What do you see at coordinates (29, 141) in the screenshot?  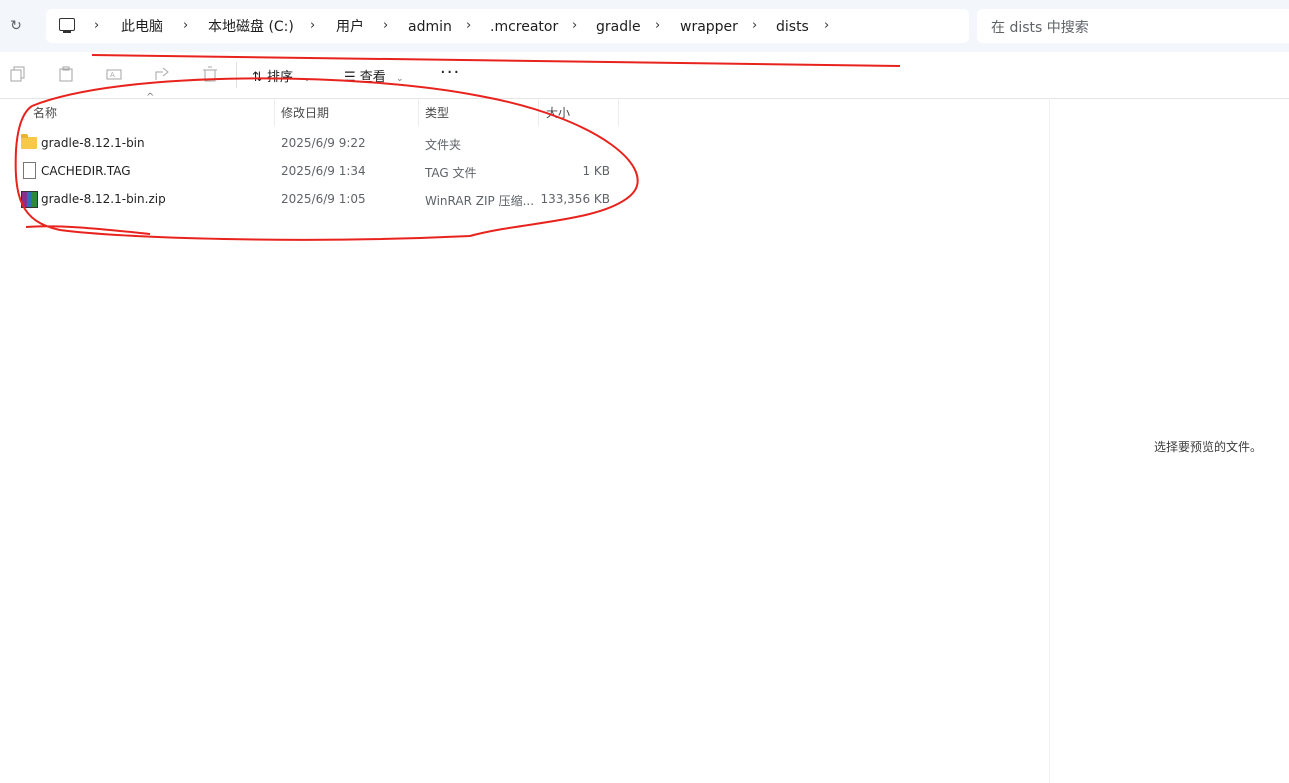 I see `folder-icon` at bounding box center [29, 141].